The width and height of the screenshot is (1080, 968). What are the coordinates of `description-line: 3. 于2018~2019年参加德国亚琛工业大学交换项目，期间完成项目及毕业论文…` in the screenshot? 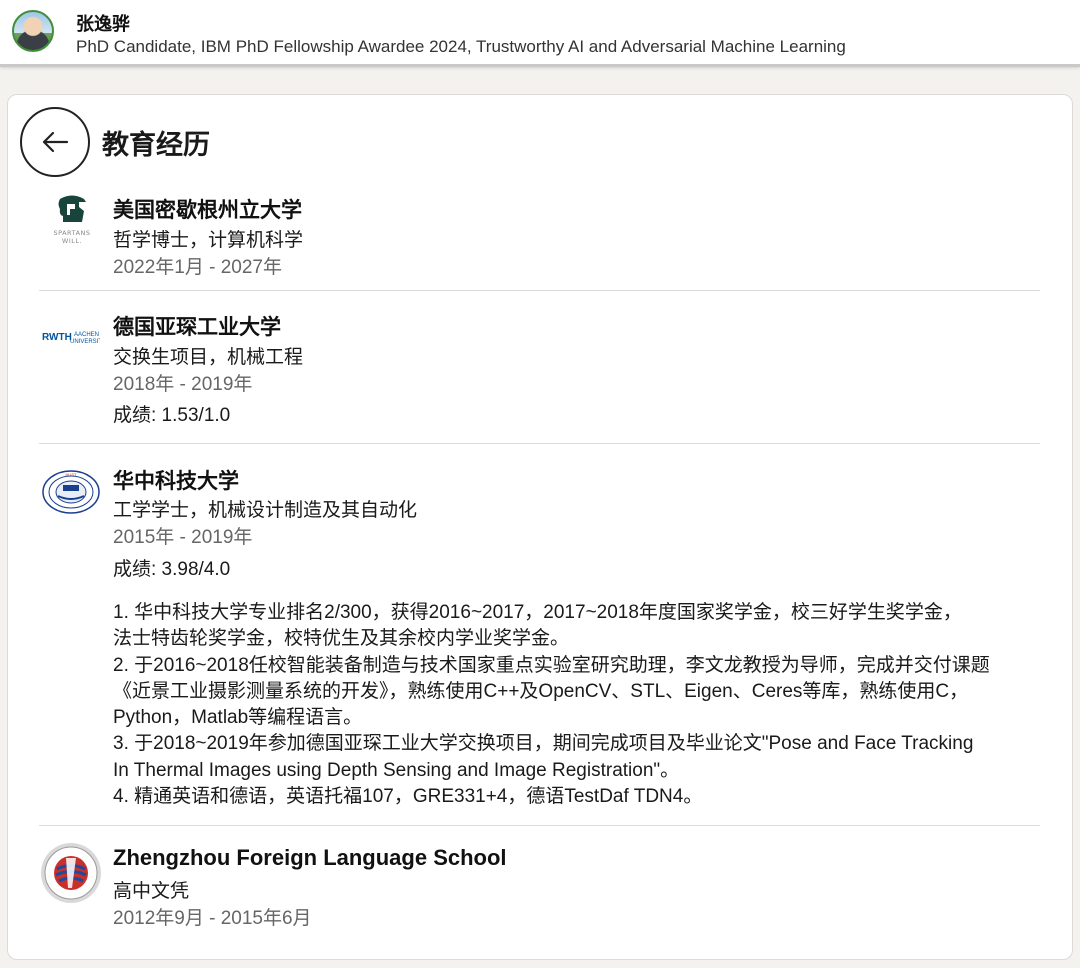 It's located at (543, 744).